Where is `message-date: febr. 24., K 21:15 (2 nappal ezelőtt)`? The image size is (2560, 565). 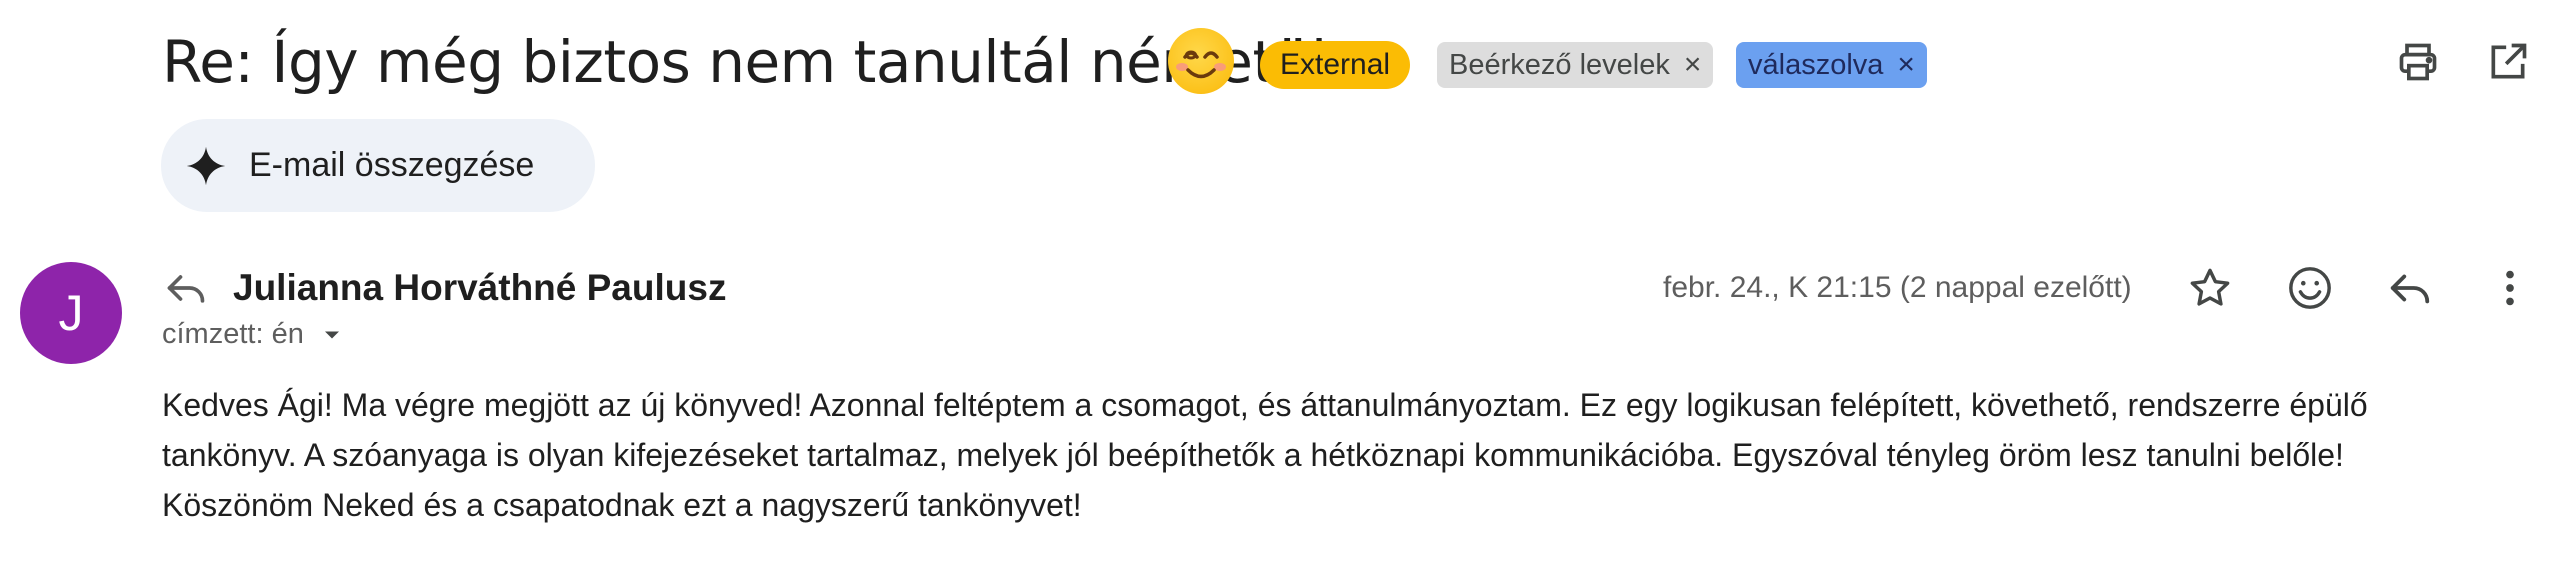
message-date: febr. 24., K 21:15 (2 nappal ezelőtt) is located at coordinates (1897, 287).